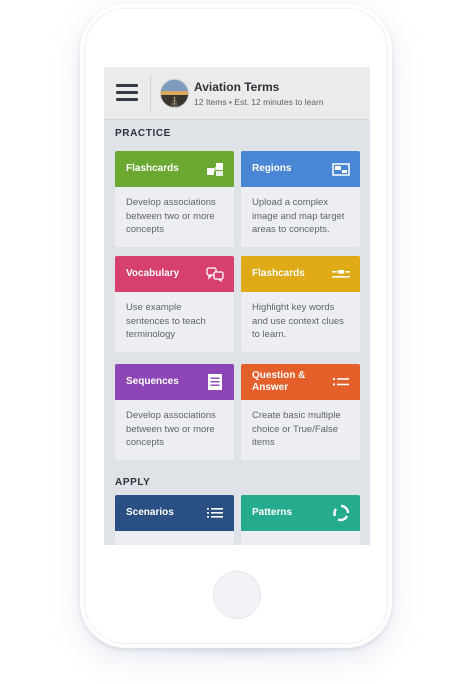  I want to click on menu-icon, so click(127, 93).